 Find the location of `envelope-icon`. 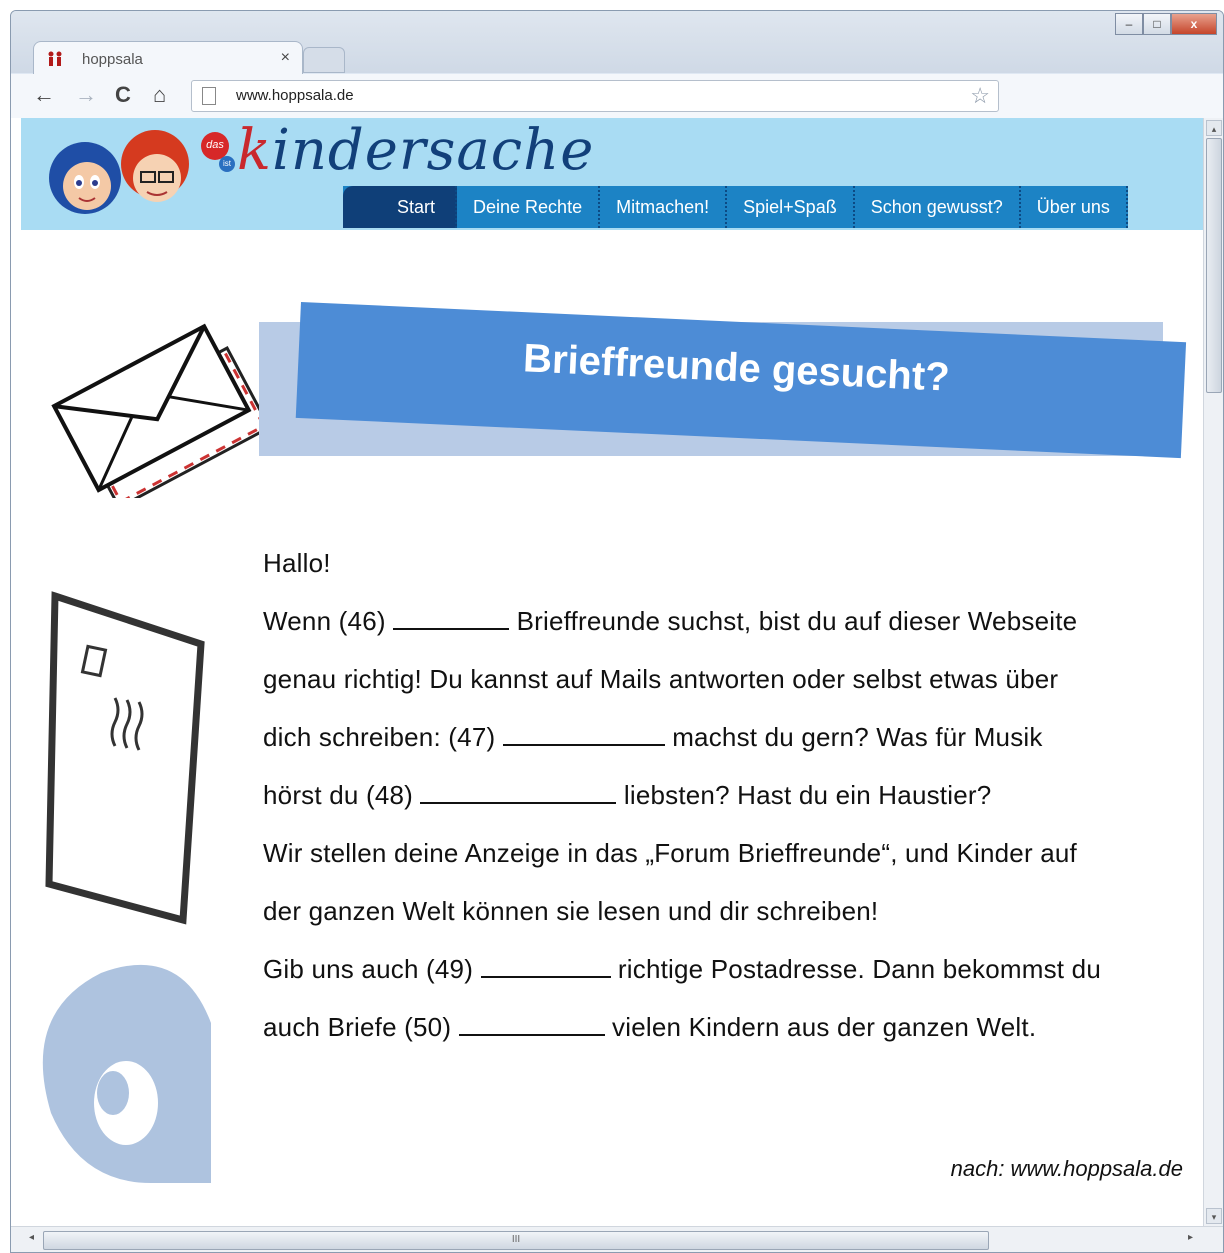

envelope-icon is located at coordinates (161, 410).